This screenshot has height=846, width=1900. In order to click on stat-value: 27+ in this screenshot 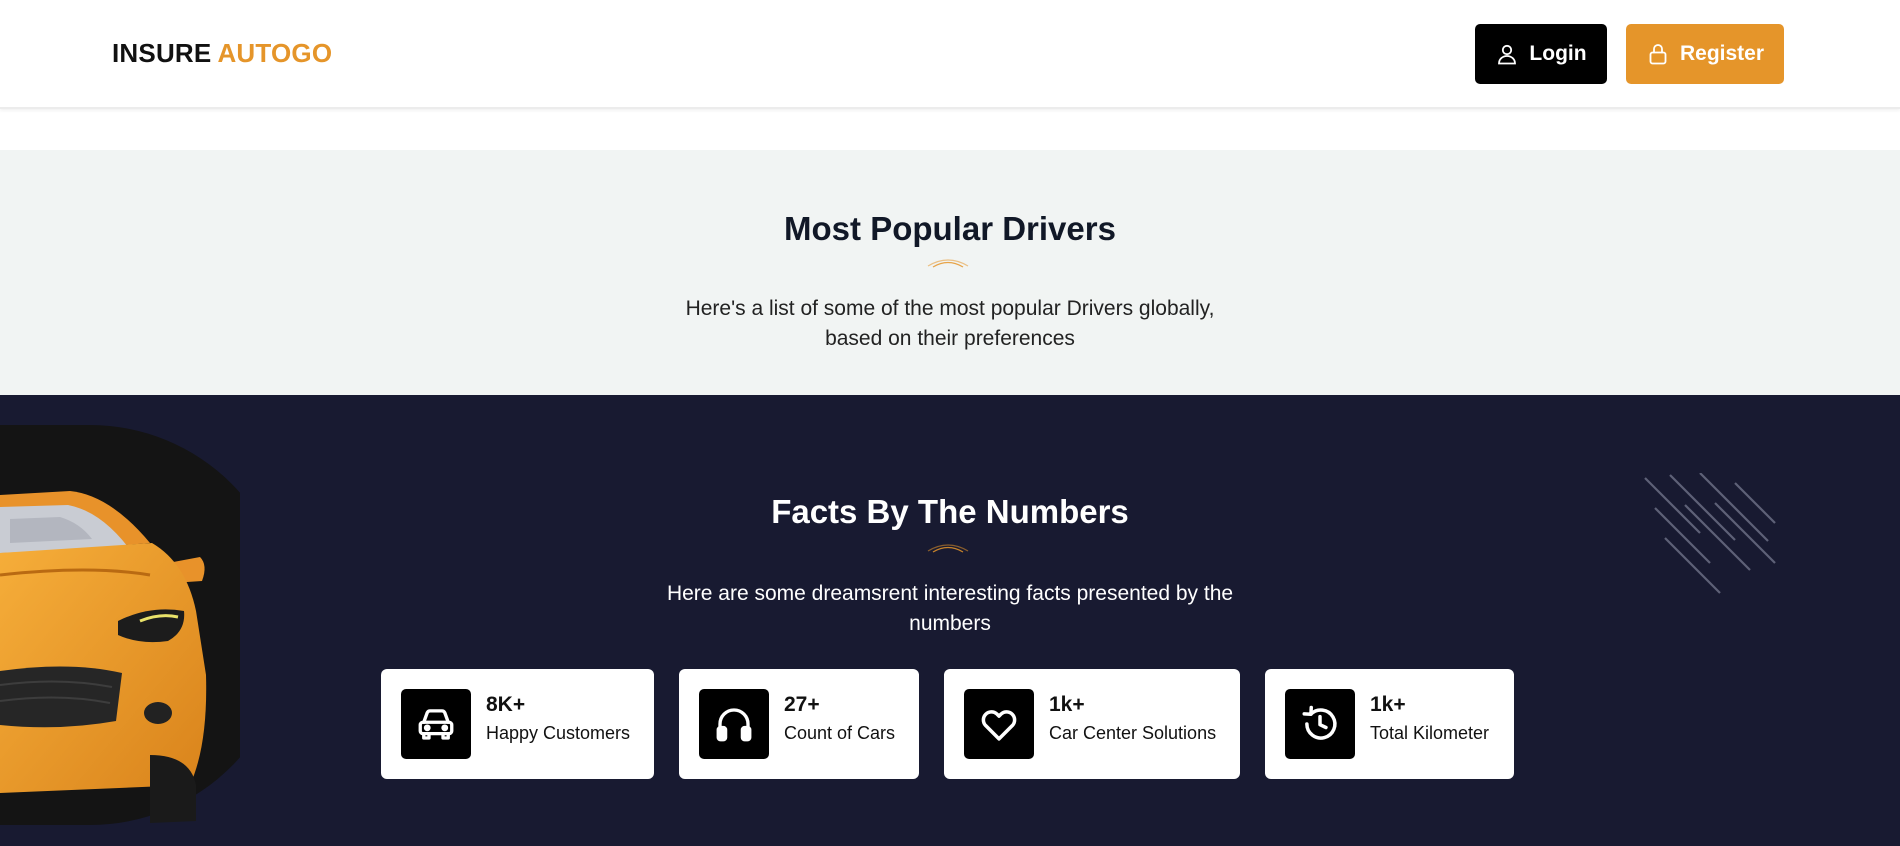, I will do `click(802, 704)`.